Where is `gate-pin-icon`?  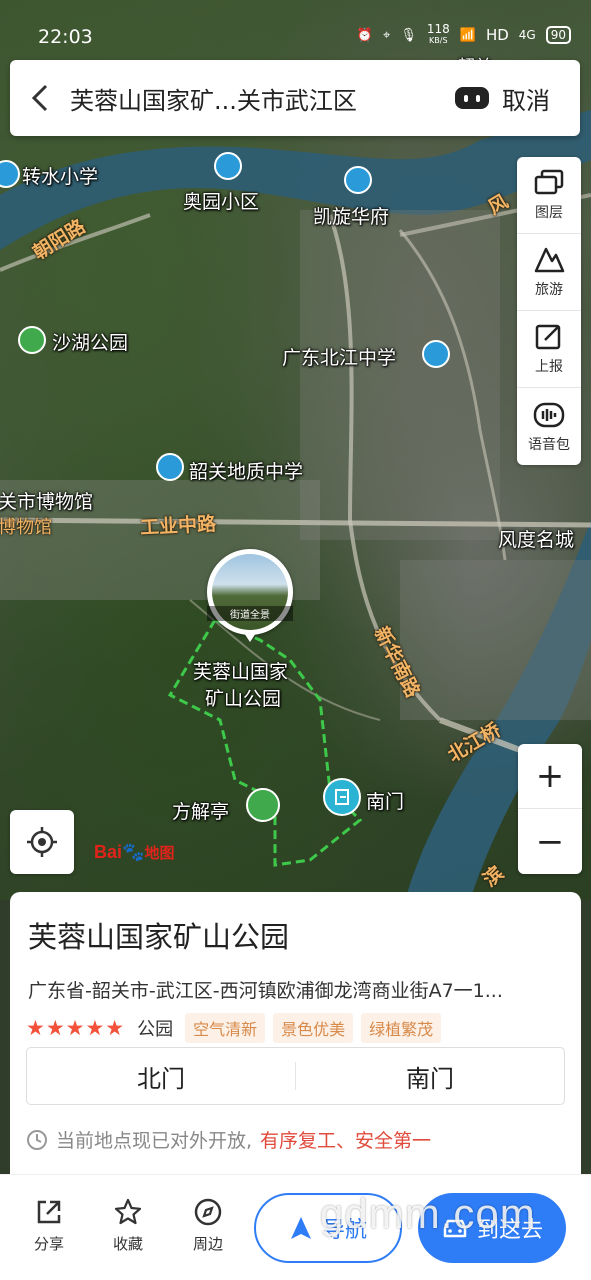 gate-pin-icon is located at coordinates (342, 797).